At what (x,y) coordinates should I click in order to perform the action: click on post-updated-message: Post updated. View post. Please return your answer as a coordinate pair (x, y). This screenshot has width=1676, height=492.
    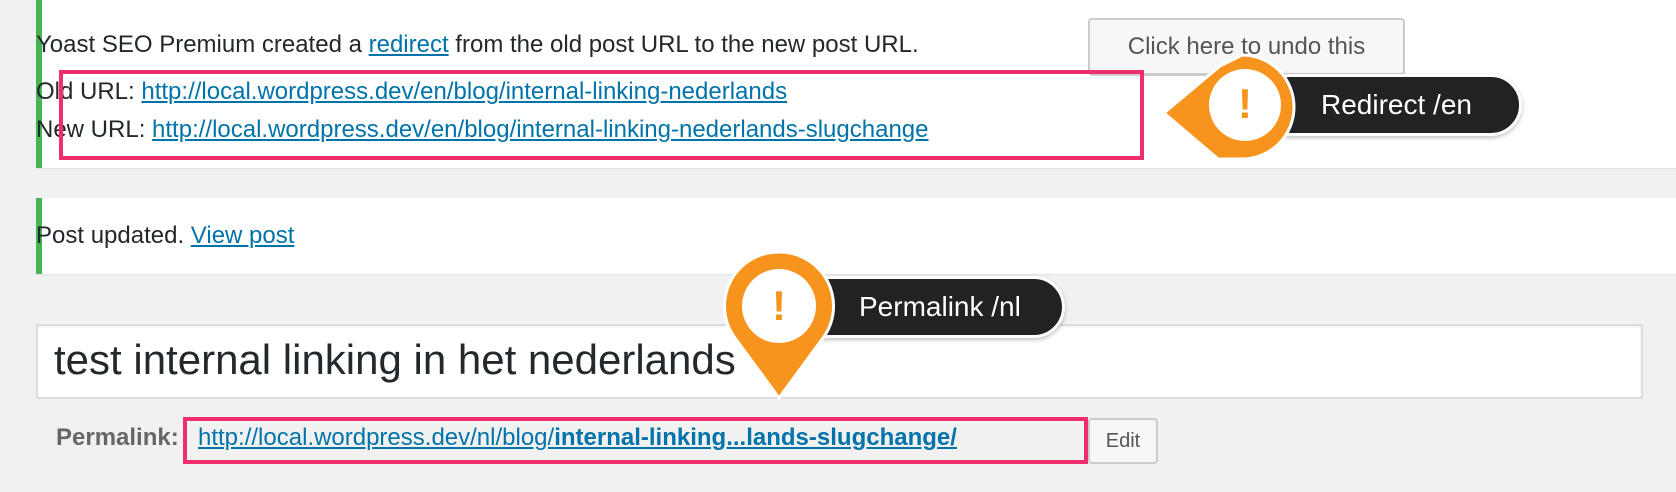
    Looking at the image, I should click on (165, 236).